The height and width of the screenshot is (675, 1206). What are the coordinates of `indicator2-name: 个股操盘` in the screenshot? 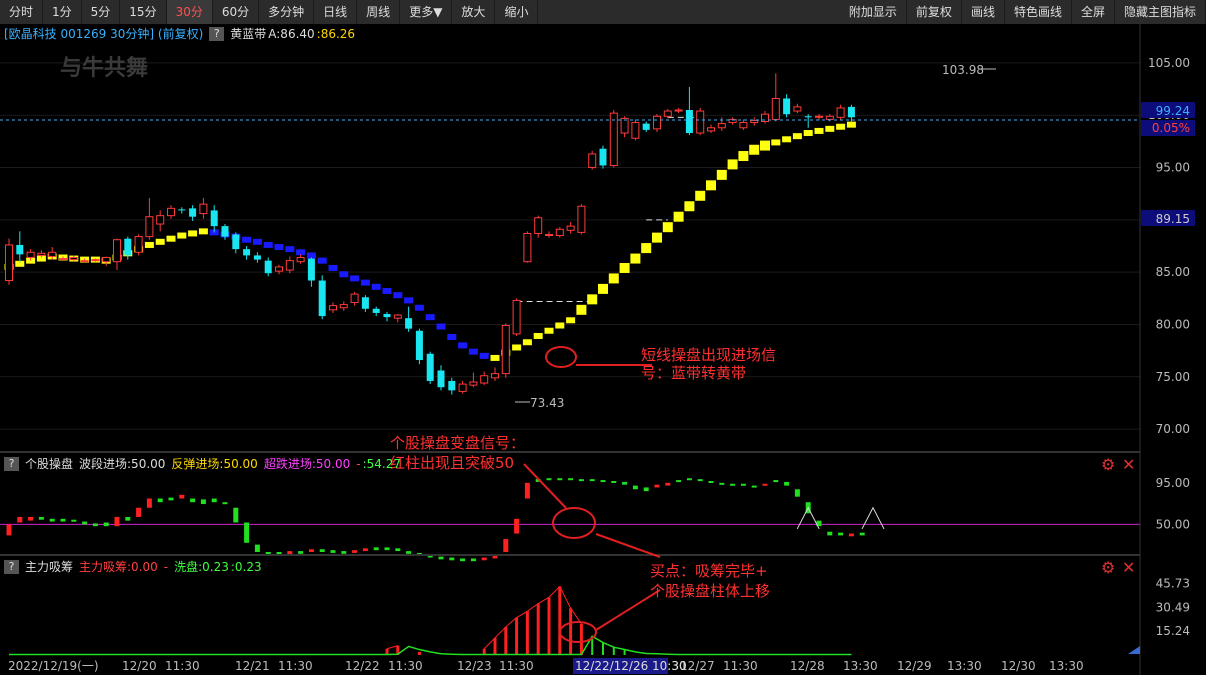 It's located at (49, 464).